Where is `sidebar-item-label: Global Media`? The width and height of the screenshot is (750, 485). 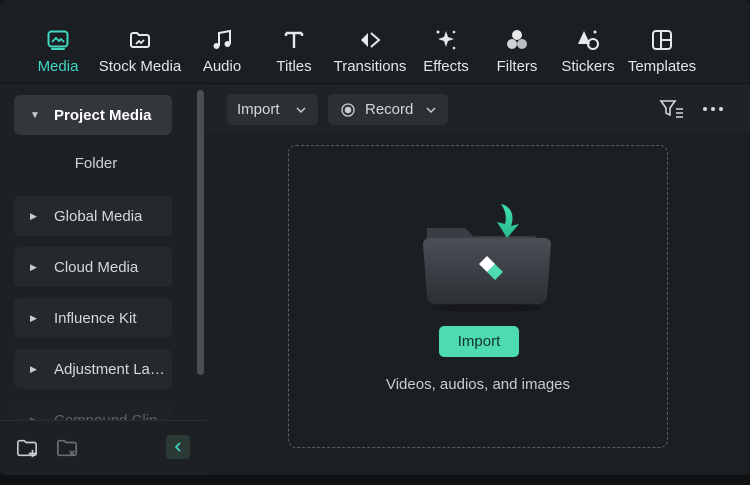
sidebar-item-label: Global Media is located at coordinates (98, 216).